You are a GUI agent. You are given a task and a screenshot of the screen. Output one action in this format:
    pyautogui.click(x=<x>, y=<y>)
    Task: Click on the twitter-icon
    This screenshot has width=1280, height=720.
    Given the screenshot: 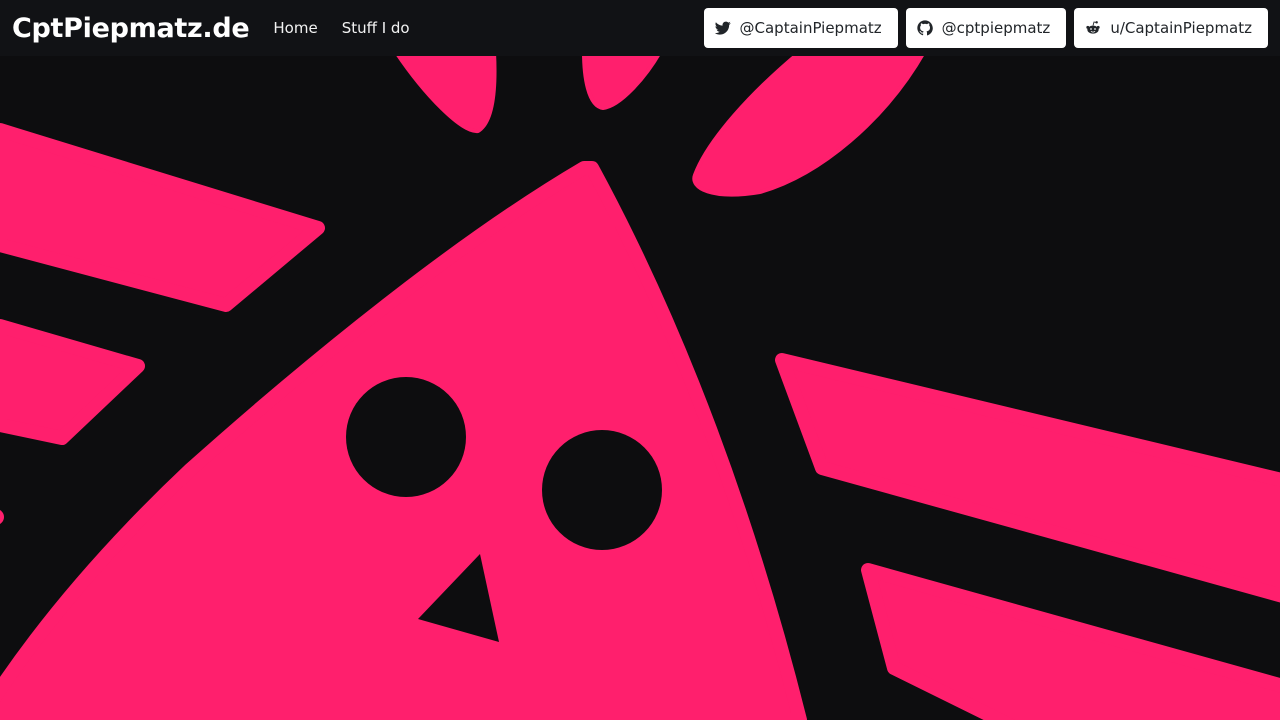 What is the action you would take?
    pyautogui.click(x=722, y=28)
    